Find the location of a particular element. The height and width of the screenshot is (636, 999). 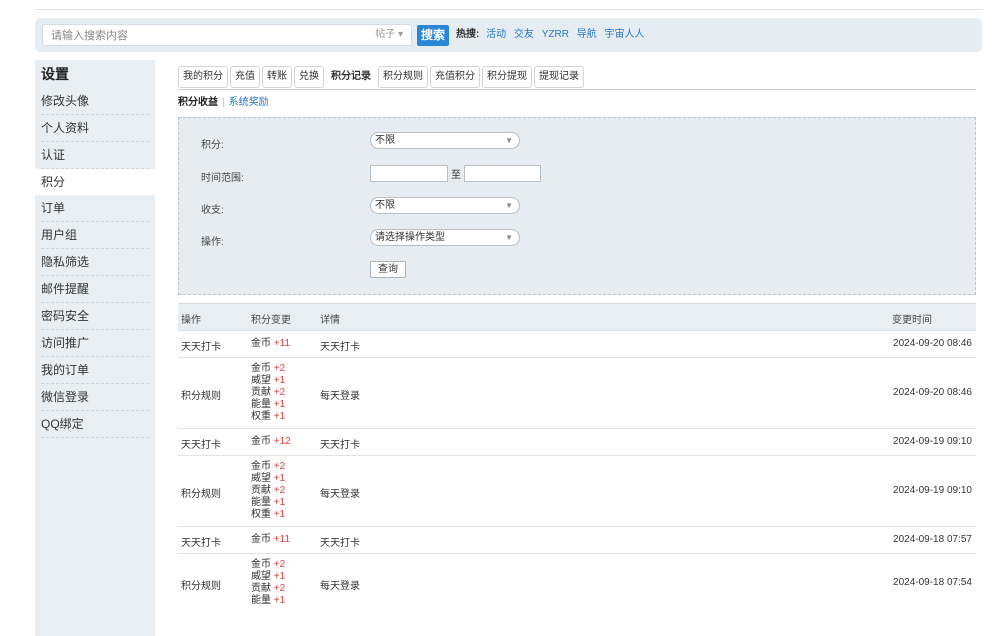

start-date-input is located at coordinates (409, 173).